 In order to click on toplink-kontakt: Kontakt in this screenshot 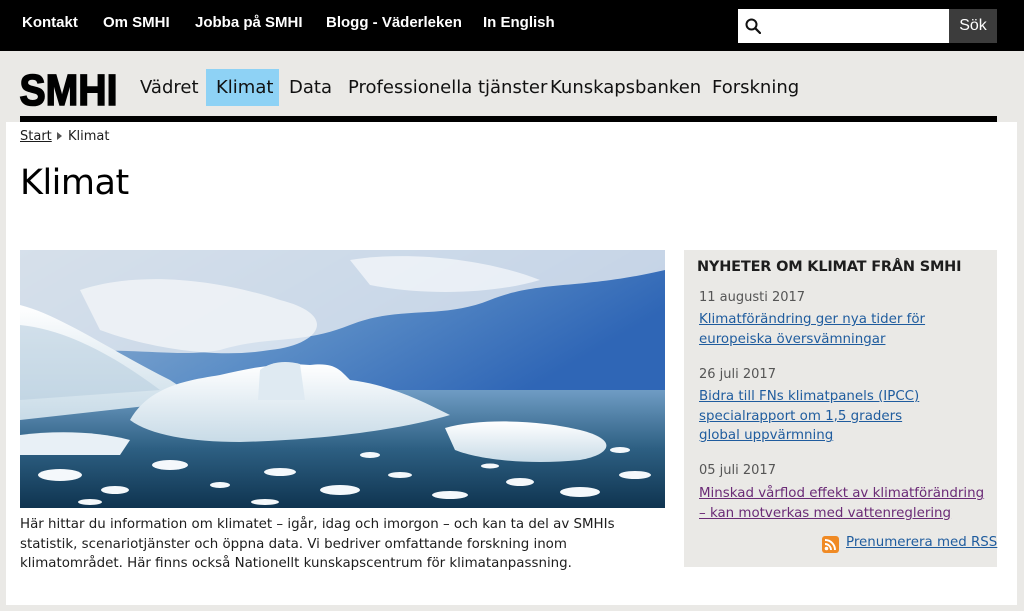, I will do `click(50, 22)`.